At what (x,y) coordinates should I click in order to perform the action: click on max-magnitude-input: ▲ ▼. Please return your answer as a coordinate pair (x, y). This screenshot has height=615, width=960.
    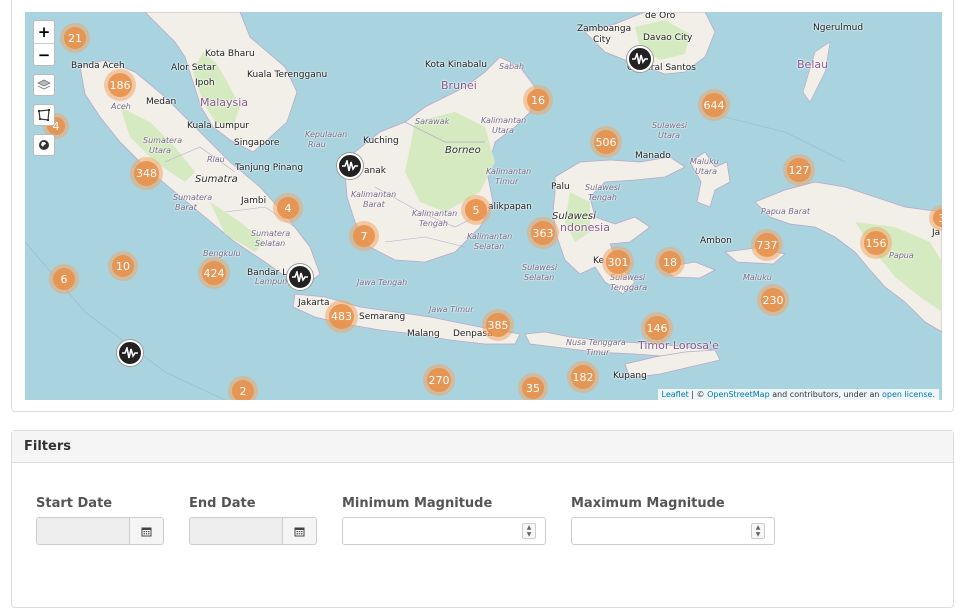
    Looking at the image, I should click on (673, 531).